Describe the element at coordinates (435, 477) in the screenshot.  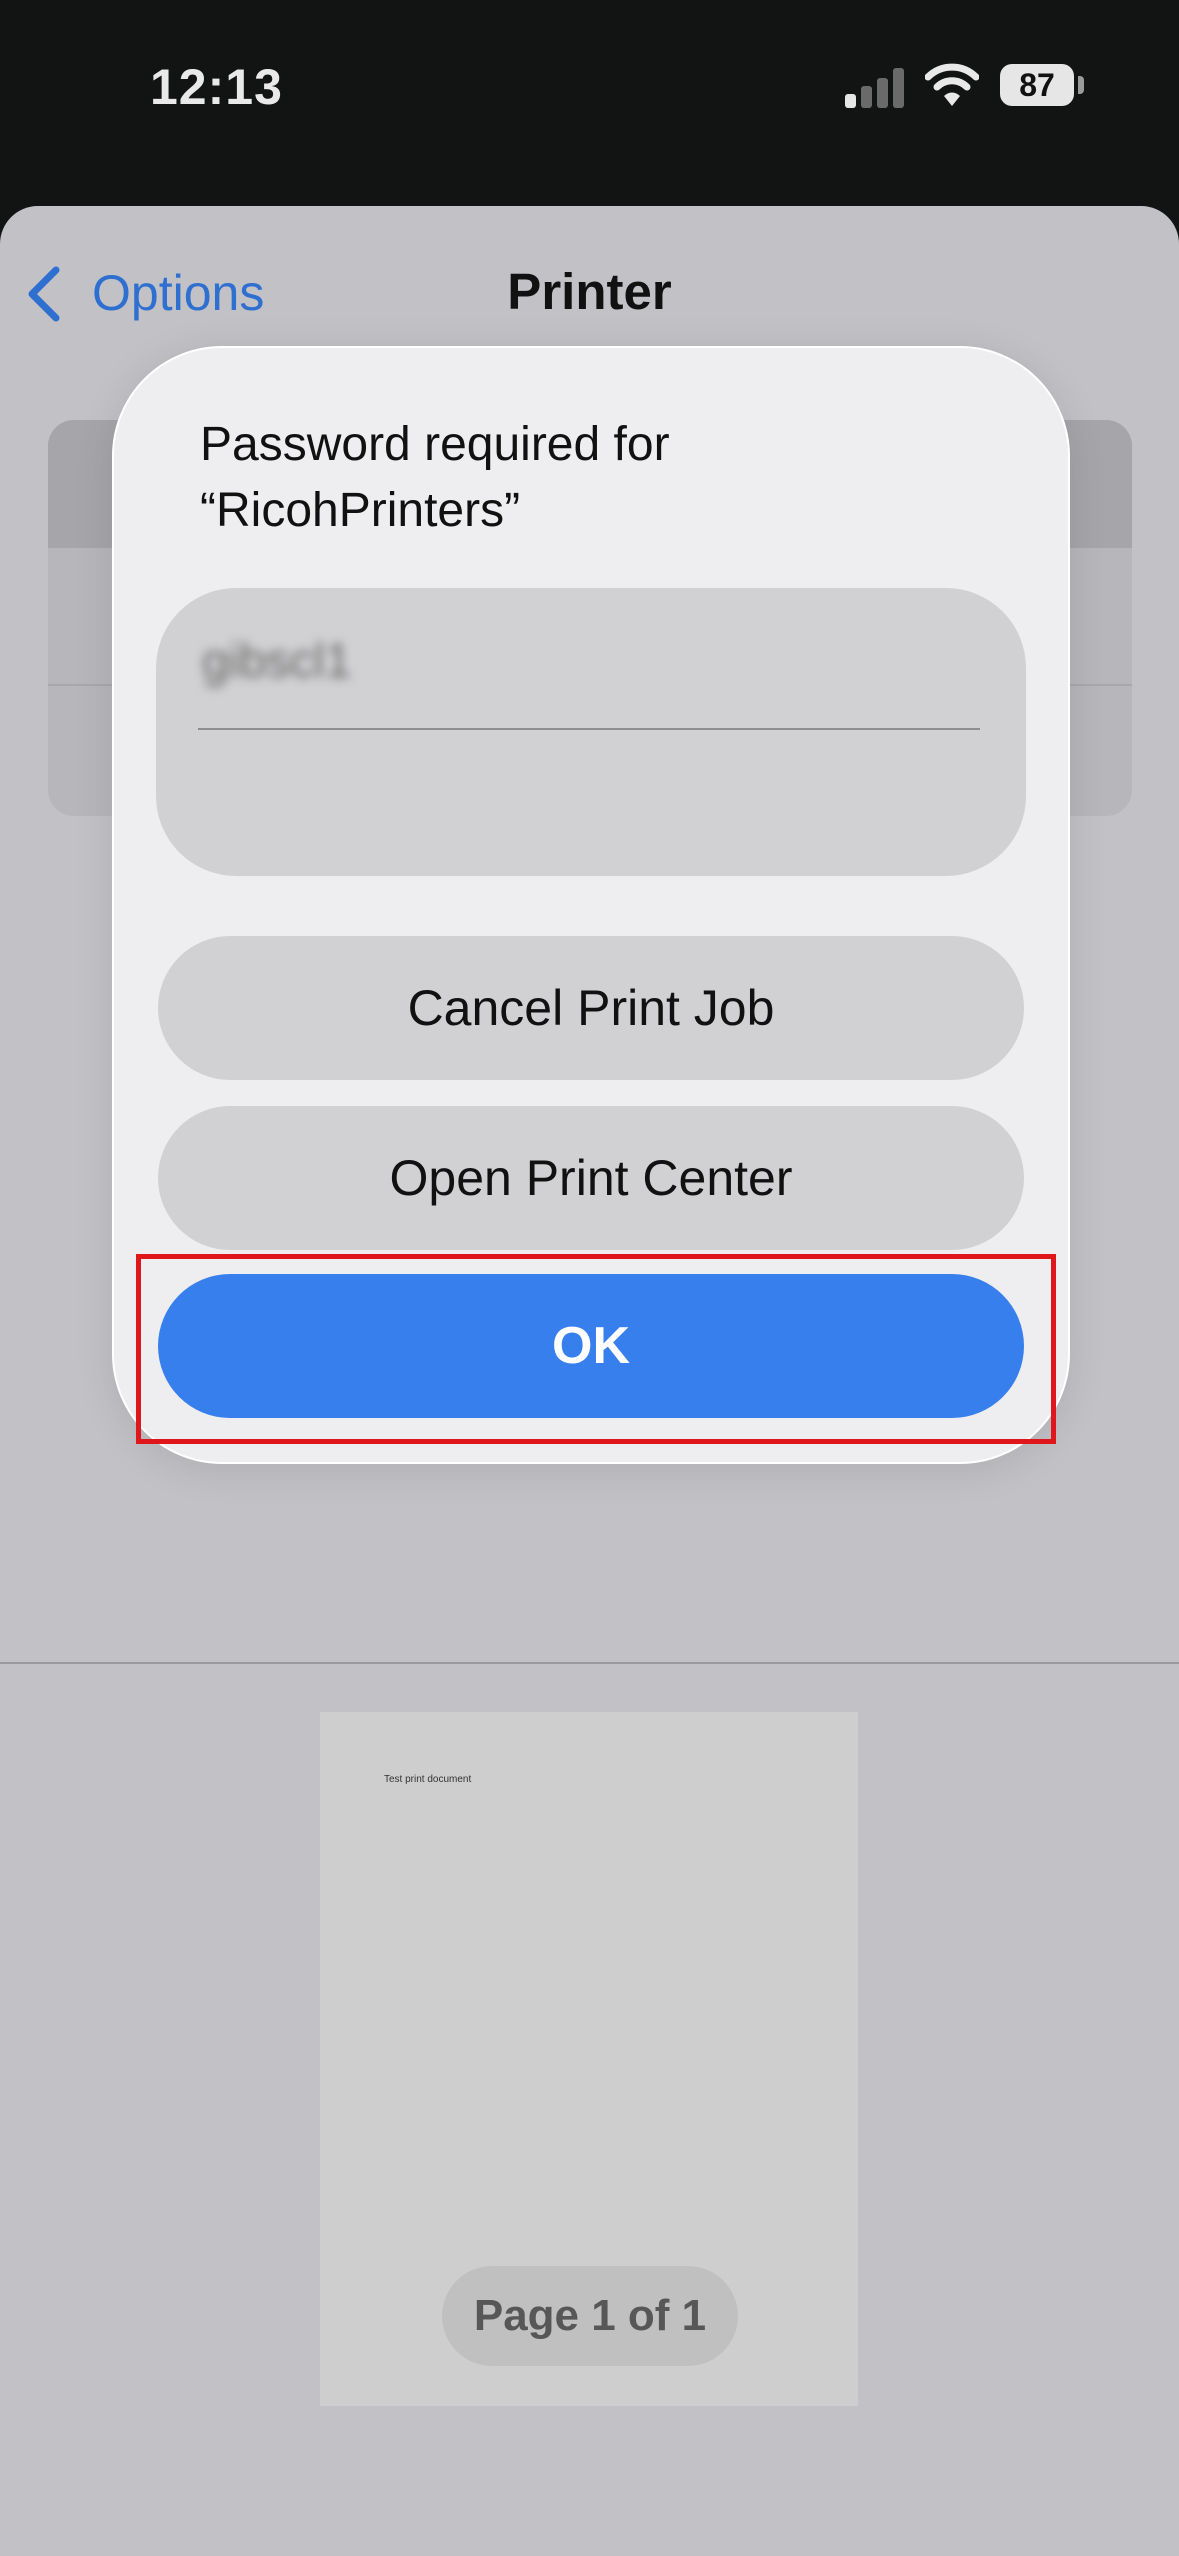
I see `dialog-title: Password required for “RicohPrinters”` at that location.